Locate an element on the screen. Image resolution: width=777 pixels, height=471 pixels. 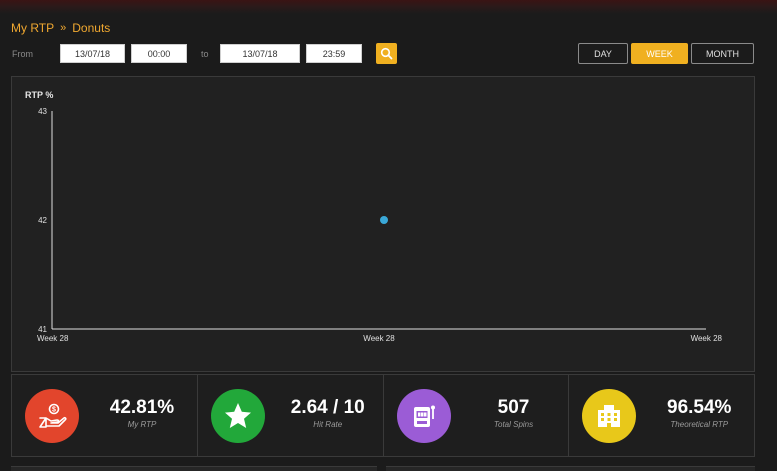
stat-label: Theoretical RTP is located at coordinates (699, 424).